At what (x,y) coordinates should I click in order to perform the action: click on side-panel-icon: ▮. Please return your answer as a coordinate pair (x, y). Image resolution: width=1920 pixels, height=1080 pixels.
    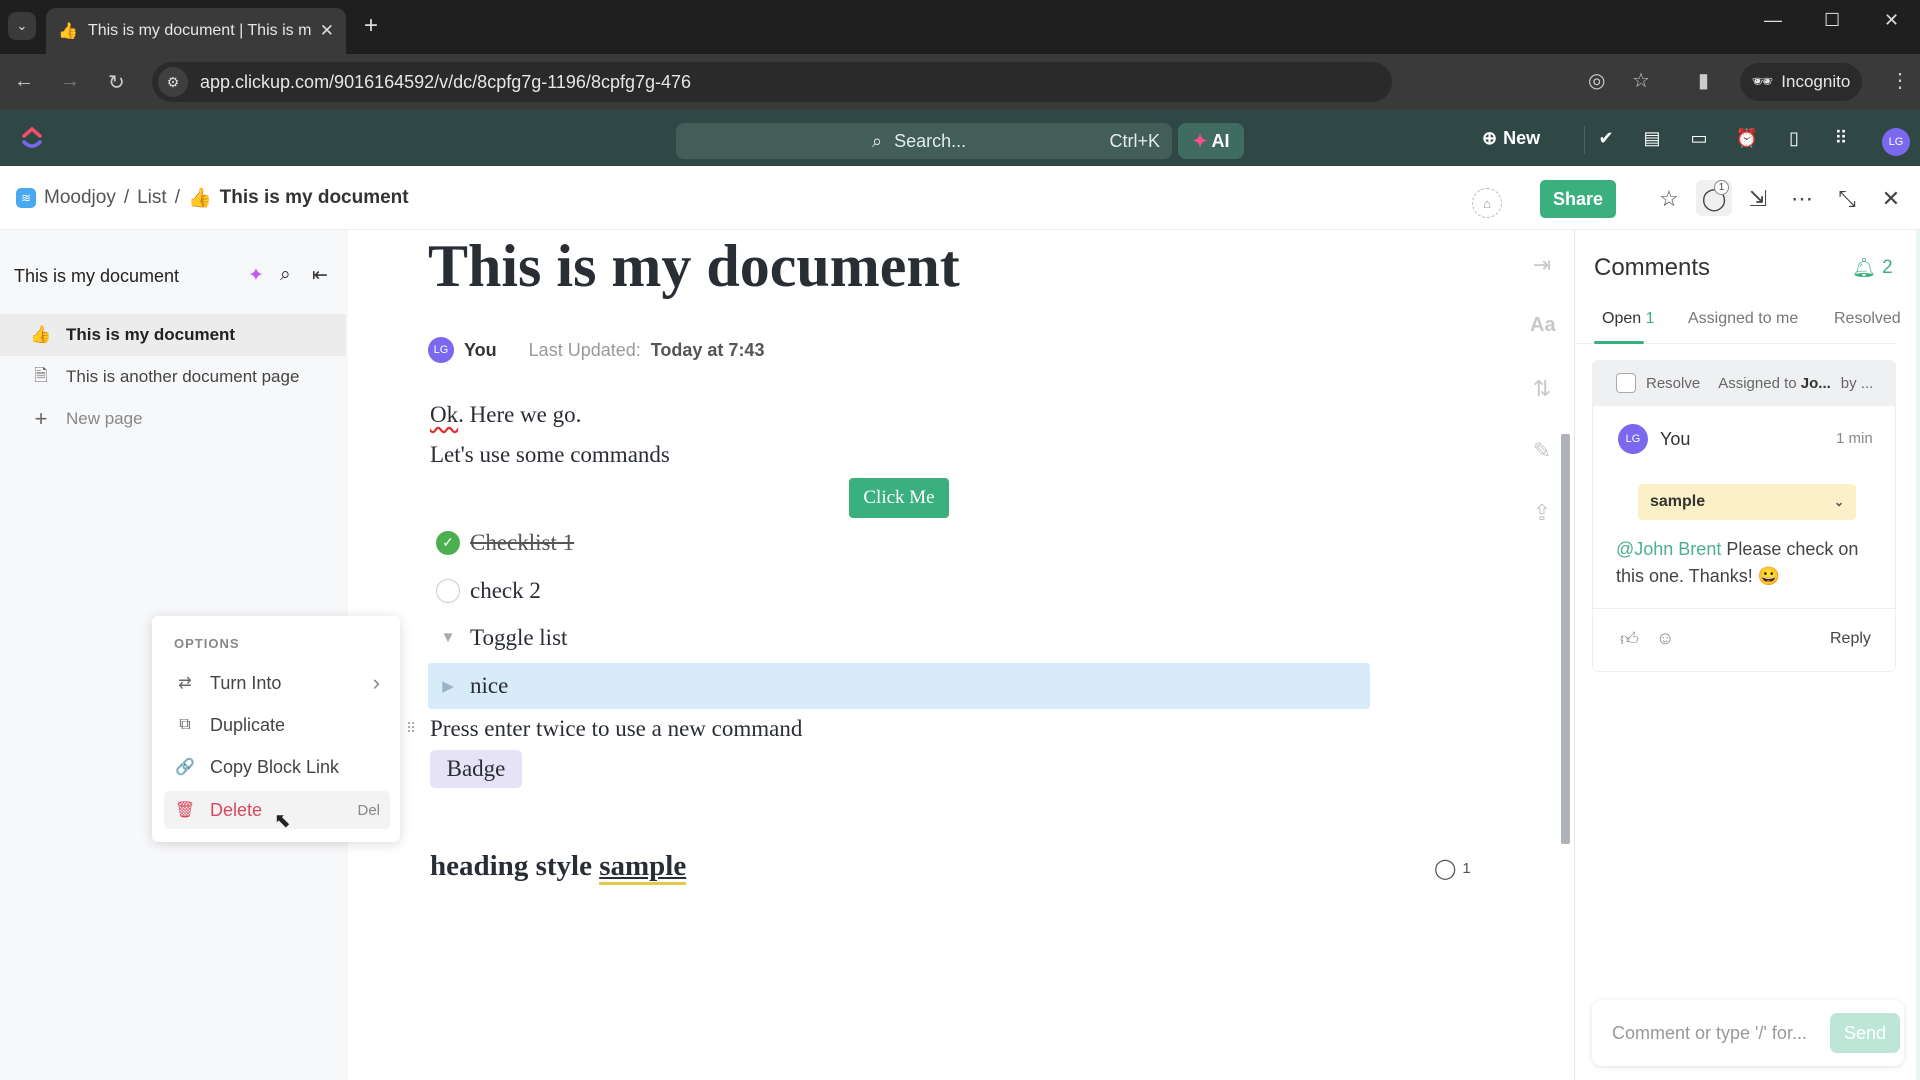
    Looking at the image, I should click on (1703, 80).